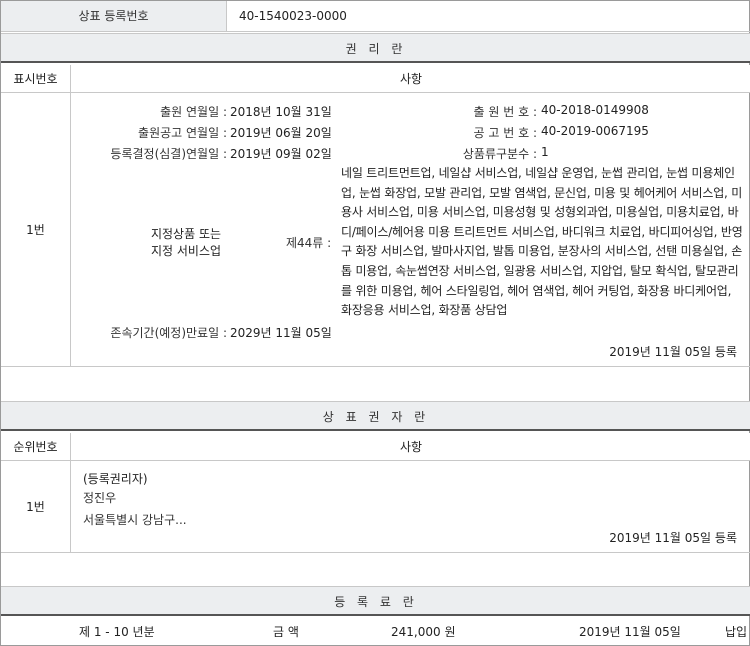 This screenshot has width=750, height=646. Describe the element at coordinates (186, 243) in the screenshot. I see `designated-goods-title: 지정상품 또는 지정 서비스업` at that location.